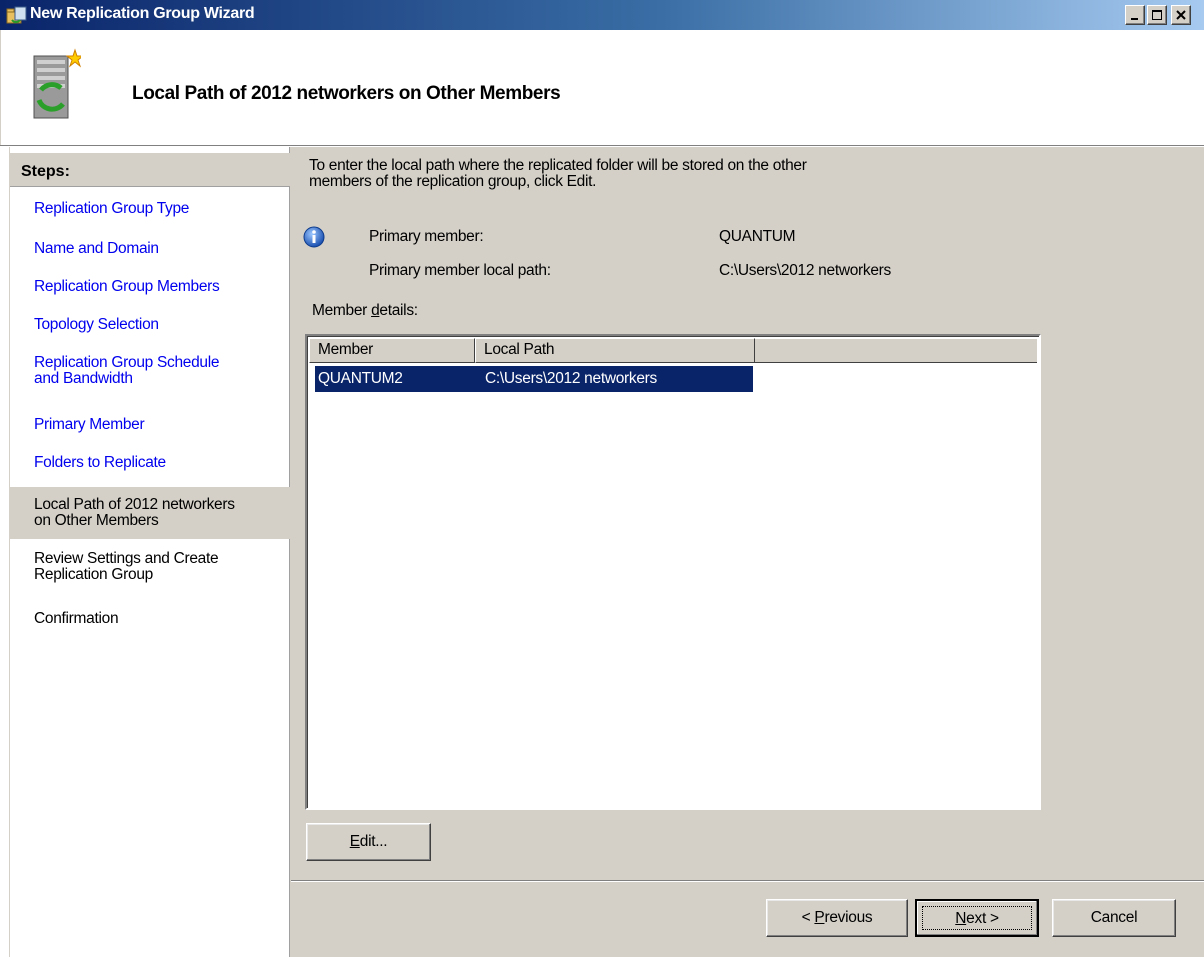 This screenshot has width=1204, height=957. I want to click on info-icon, so click(314, 239).